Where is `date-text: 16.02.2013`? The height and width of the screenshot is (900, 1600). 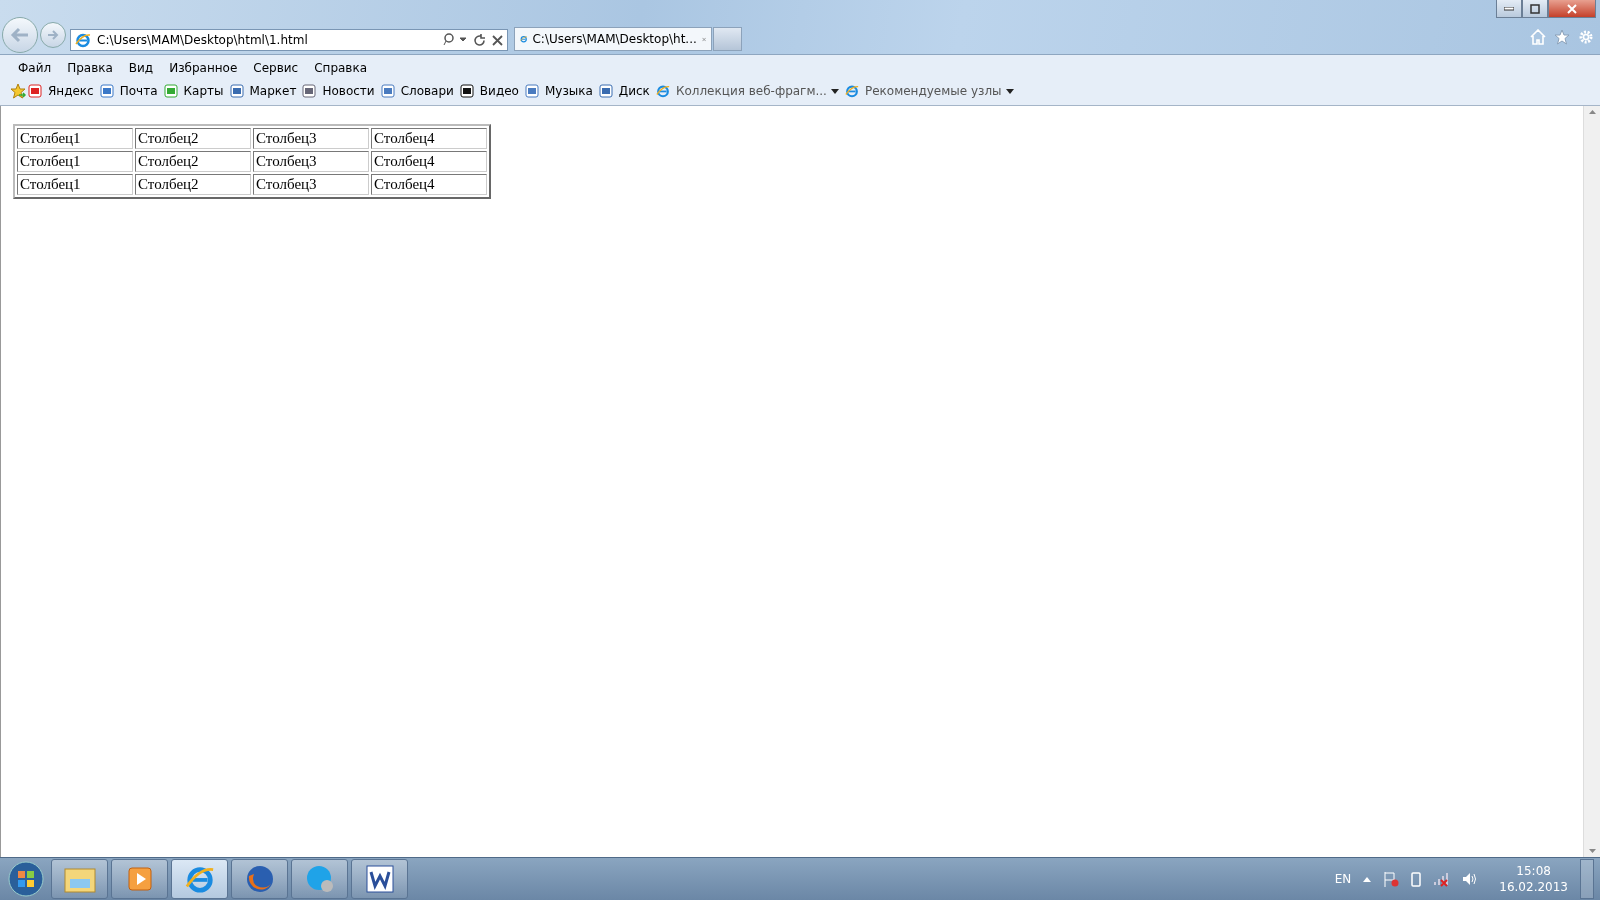
date-text: 16.02.2013 is located at coordinates (1533, 887).